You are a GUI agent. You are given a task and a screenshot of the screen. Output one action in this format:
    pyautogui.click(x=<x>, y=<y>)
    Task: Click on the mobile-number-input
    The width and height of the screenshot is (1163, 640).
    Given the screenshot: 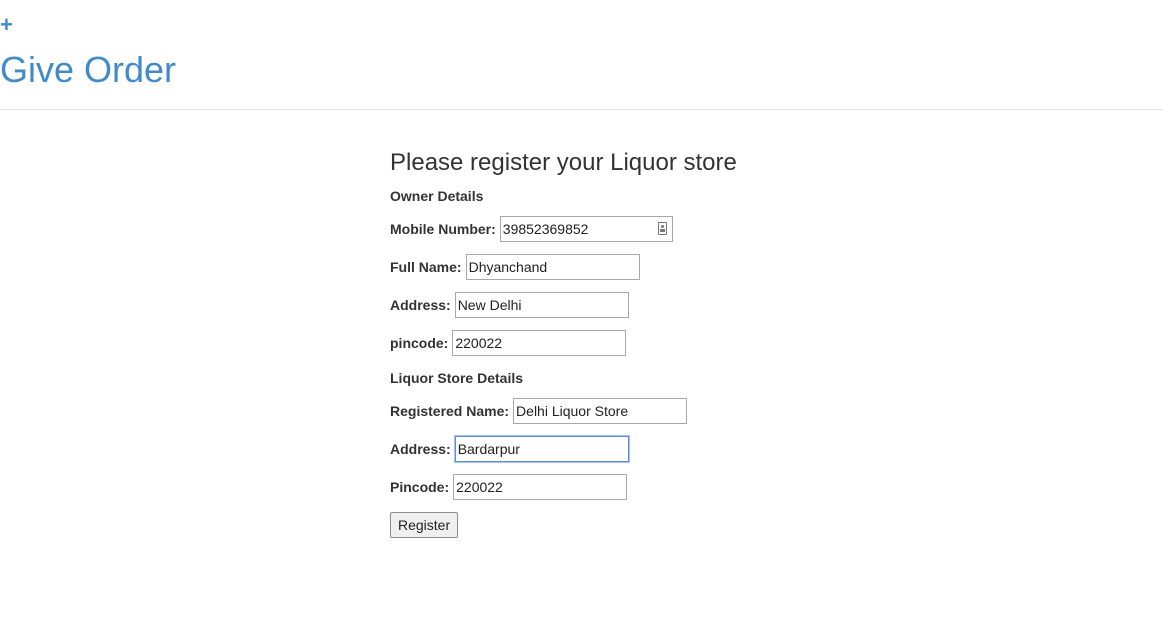 What is the action you would take?
    pyautogui.click(x=586, y=229)
    